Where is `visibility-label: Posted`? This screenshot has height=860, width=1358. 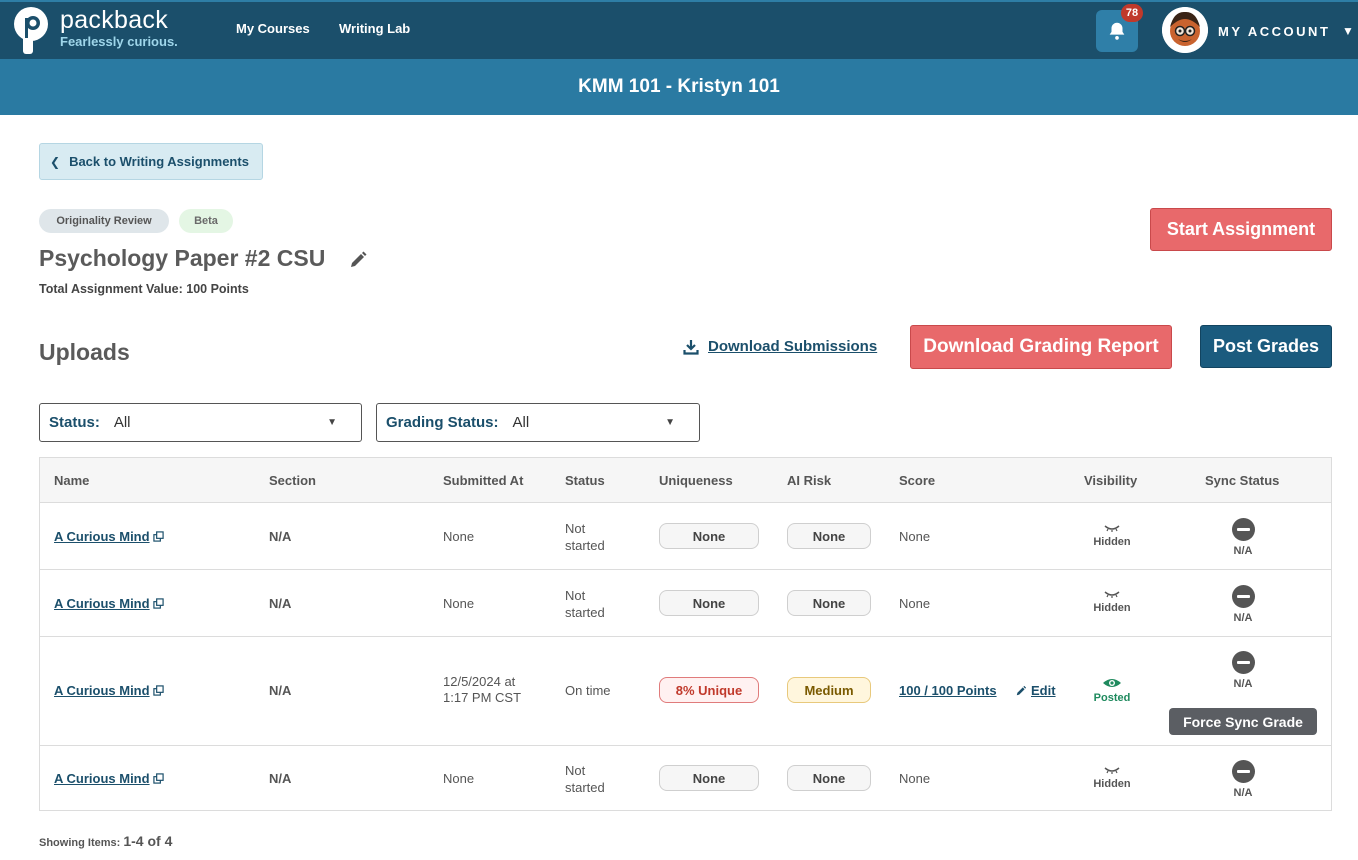 visibility-label: Posted is located at coordinates (1112, 698).